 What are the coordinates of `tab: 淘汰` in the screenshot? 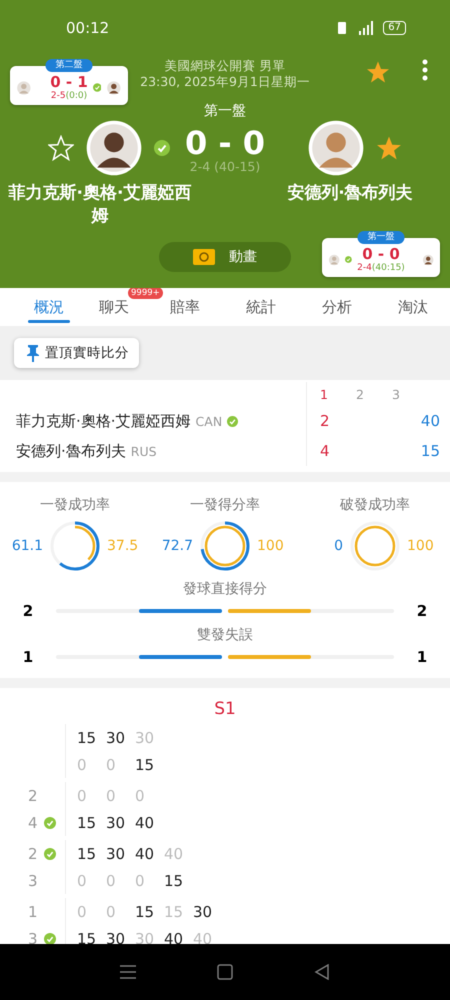 It's located at (413, 307).